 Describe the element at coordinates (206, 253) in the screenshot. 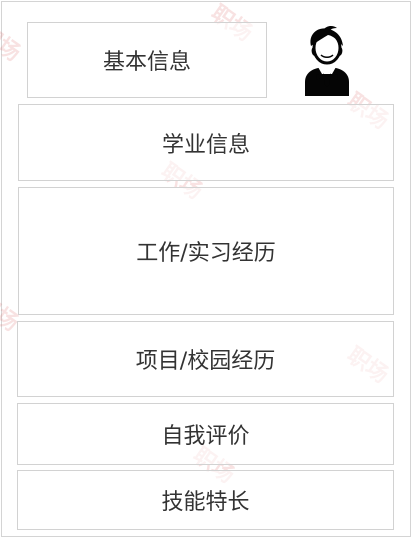

I see `work-internship-label: 工作/实习经历` at that location.